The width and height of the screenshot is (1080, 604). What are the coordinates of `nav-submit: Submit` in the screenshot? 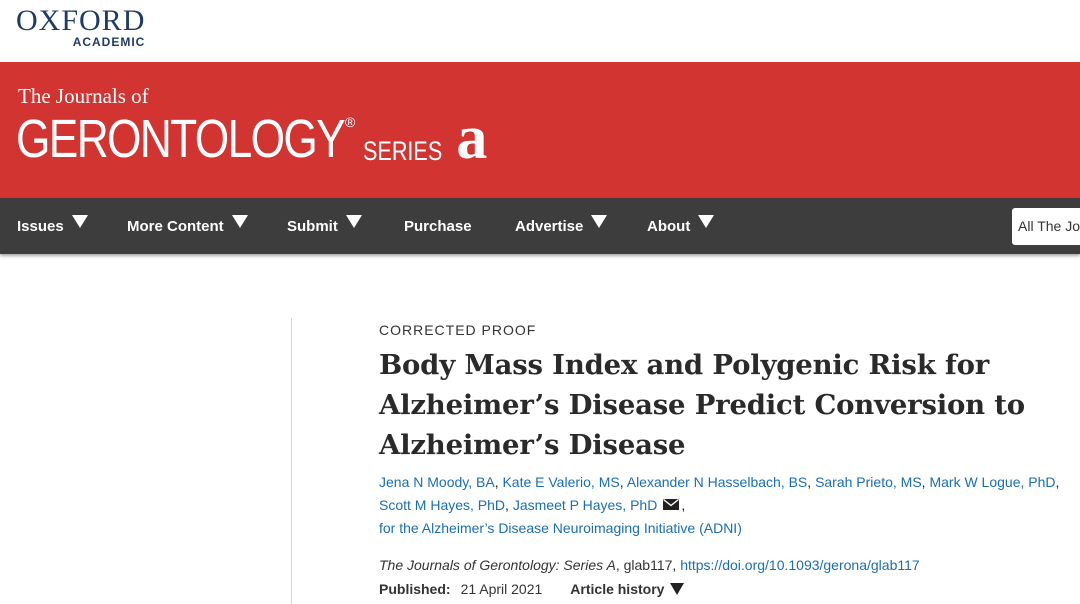 It's located at (324, 226).